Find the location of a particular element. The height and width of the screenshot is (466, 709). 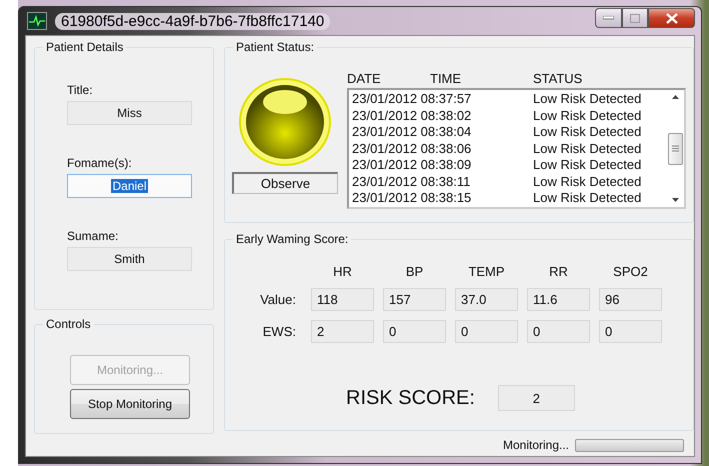

panel-title: Patient Details is located at coordinates (84, 47).